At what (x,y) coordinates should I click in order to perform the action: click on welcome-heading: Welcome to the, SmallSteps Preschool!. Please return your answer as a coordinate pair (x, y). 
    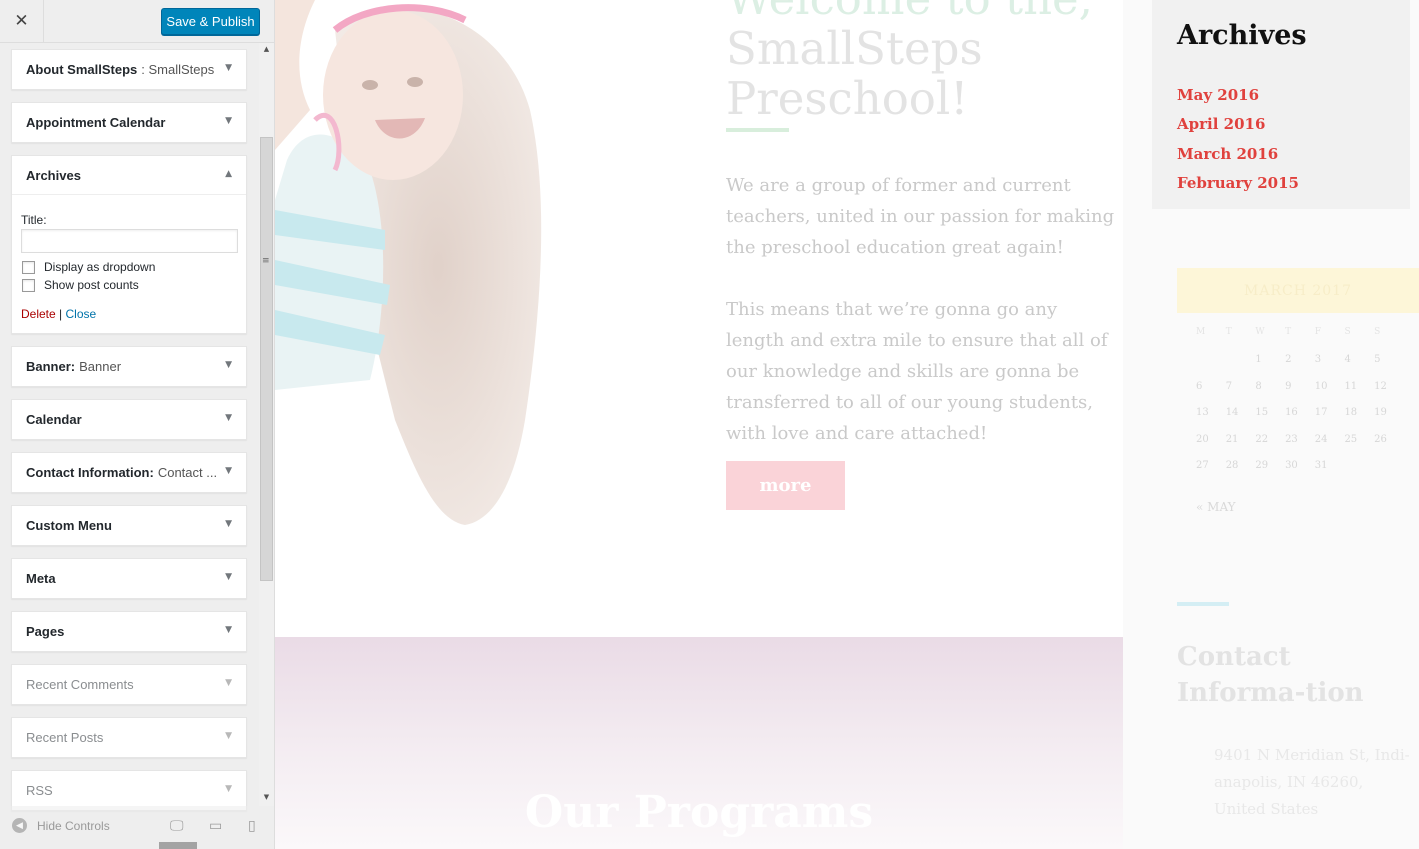
    Looking at the image, I should click on (909, 62).